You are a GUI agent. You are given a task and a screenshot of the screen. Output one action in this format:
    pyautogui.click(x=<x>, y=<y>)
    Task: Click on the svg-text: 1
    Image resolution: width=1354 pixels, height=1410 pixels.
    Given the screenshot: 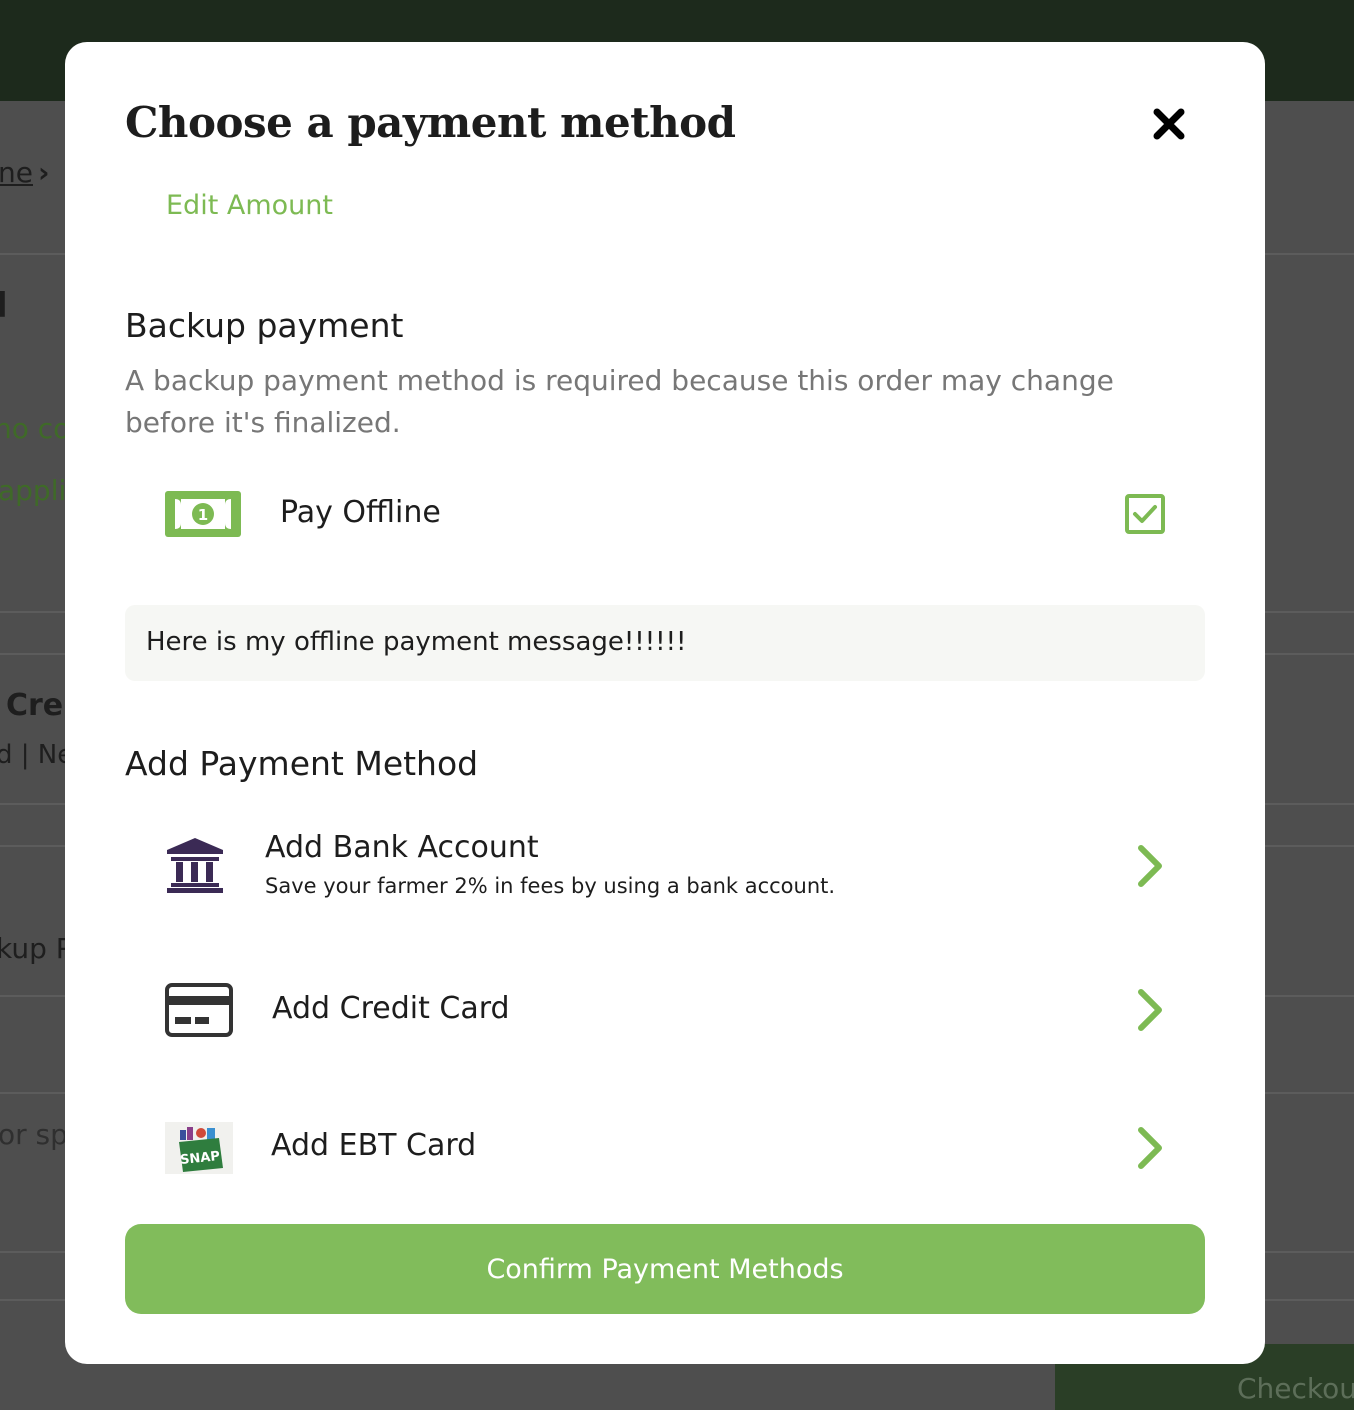 What is the action you would take?
    pyautogui.click(x=203, y=515)
    